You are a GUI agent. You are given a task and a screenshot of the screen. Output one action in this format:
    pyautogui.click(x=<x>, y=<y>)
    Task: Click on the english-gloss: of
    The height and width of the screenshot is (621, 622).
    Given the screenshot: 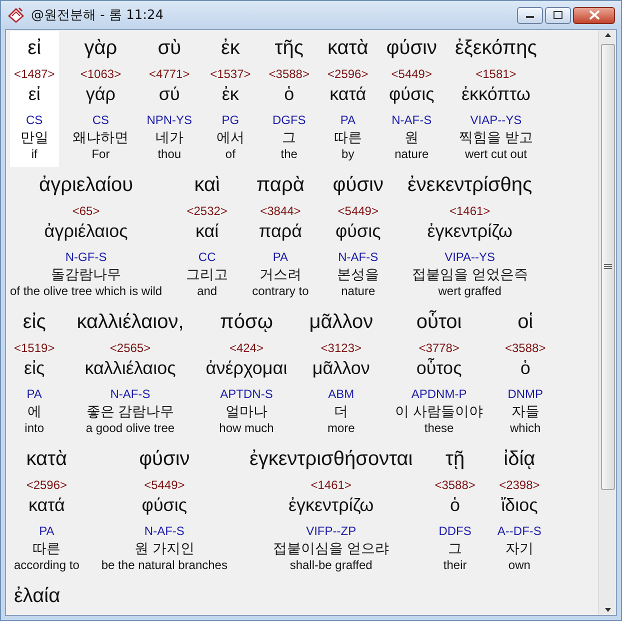 What is the action you would take?
    pyautogui.click(x=230, y=154)
    